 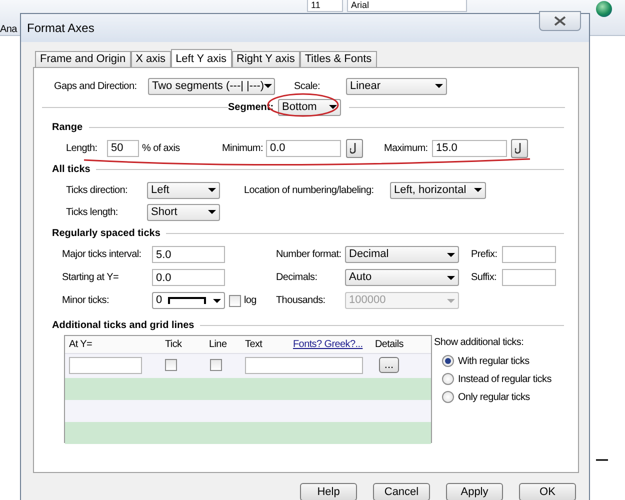 What do you see at coordinates (309, 255) in the screenshot?
I see `field-label: Number format:` at bounding box center [309, 255].